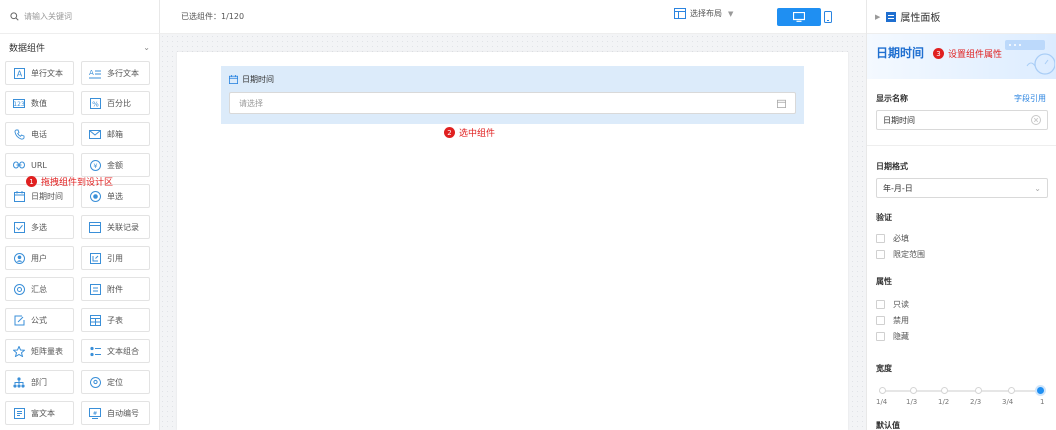  Describe the element at coordinates (19, 289) in the screenshot. I see `summary-icon` at that location.